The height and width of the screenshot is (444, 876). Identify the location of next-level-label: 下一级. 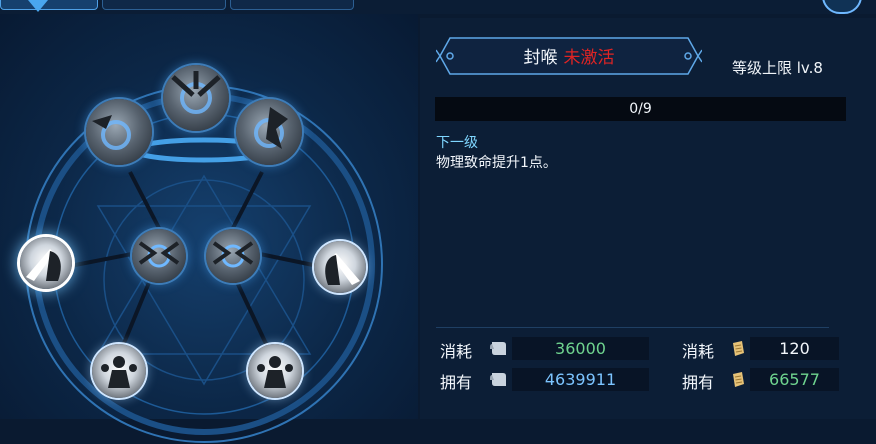
(457, 143).